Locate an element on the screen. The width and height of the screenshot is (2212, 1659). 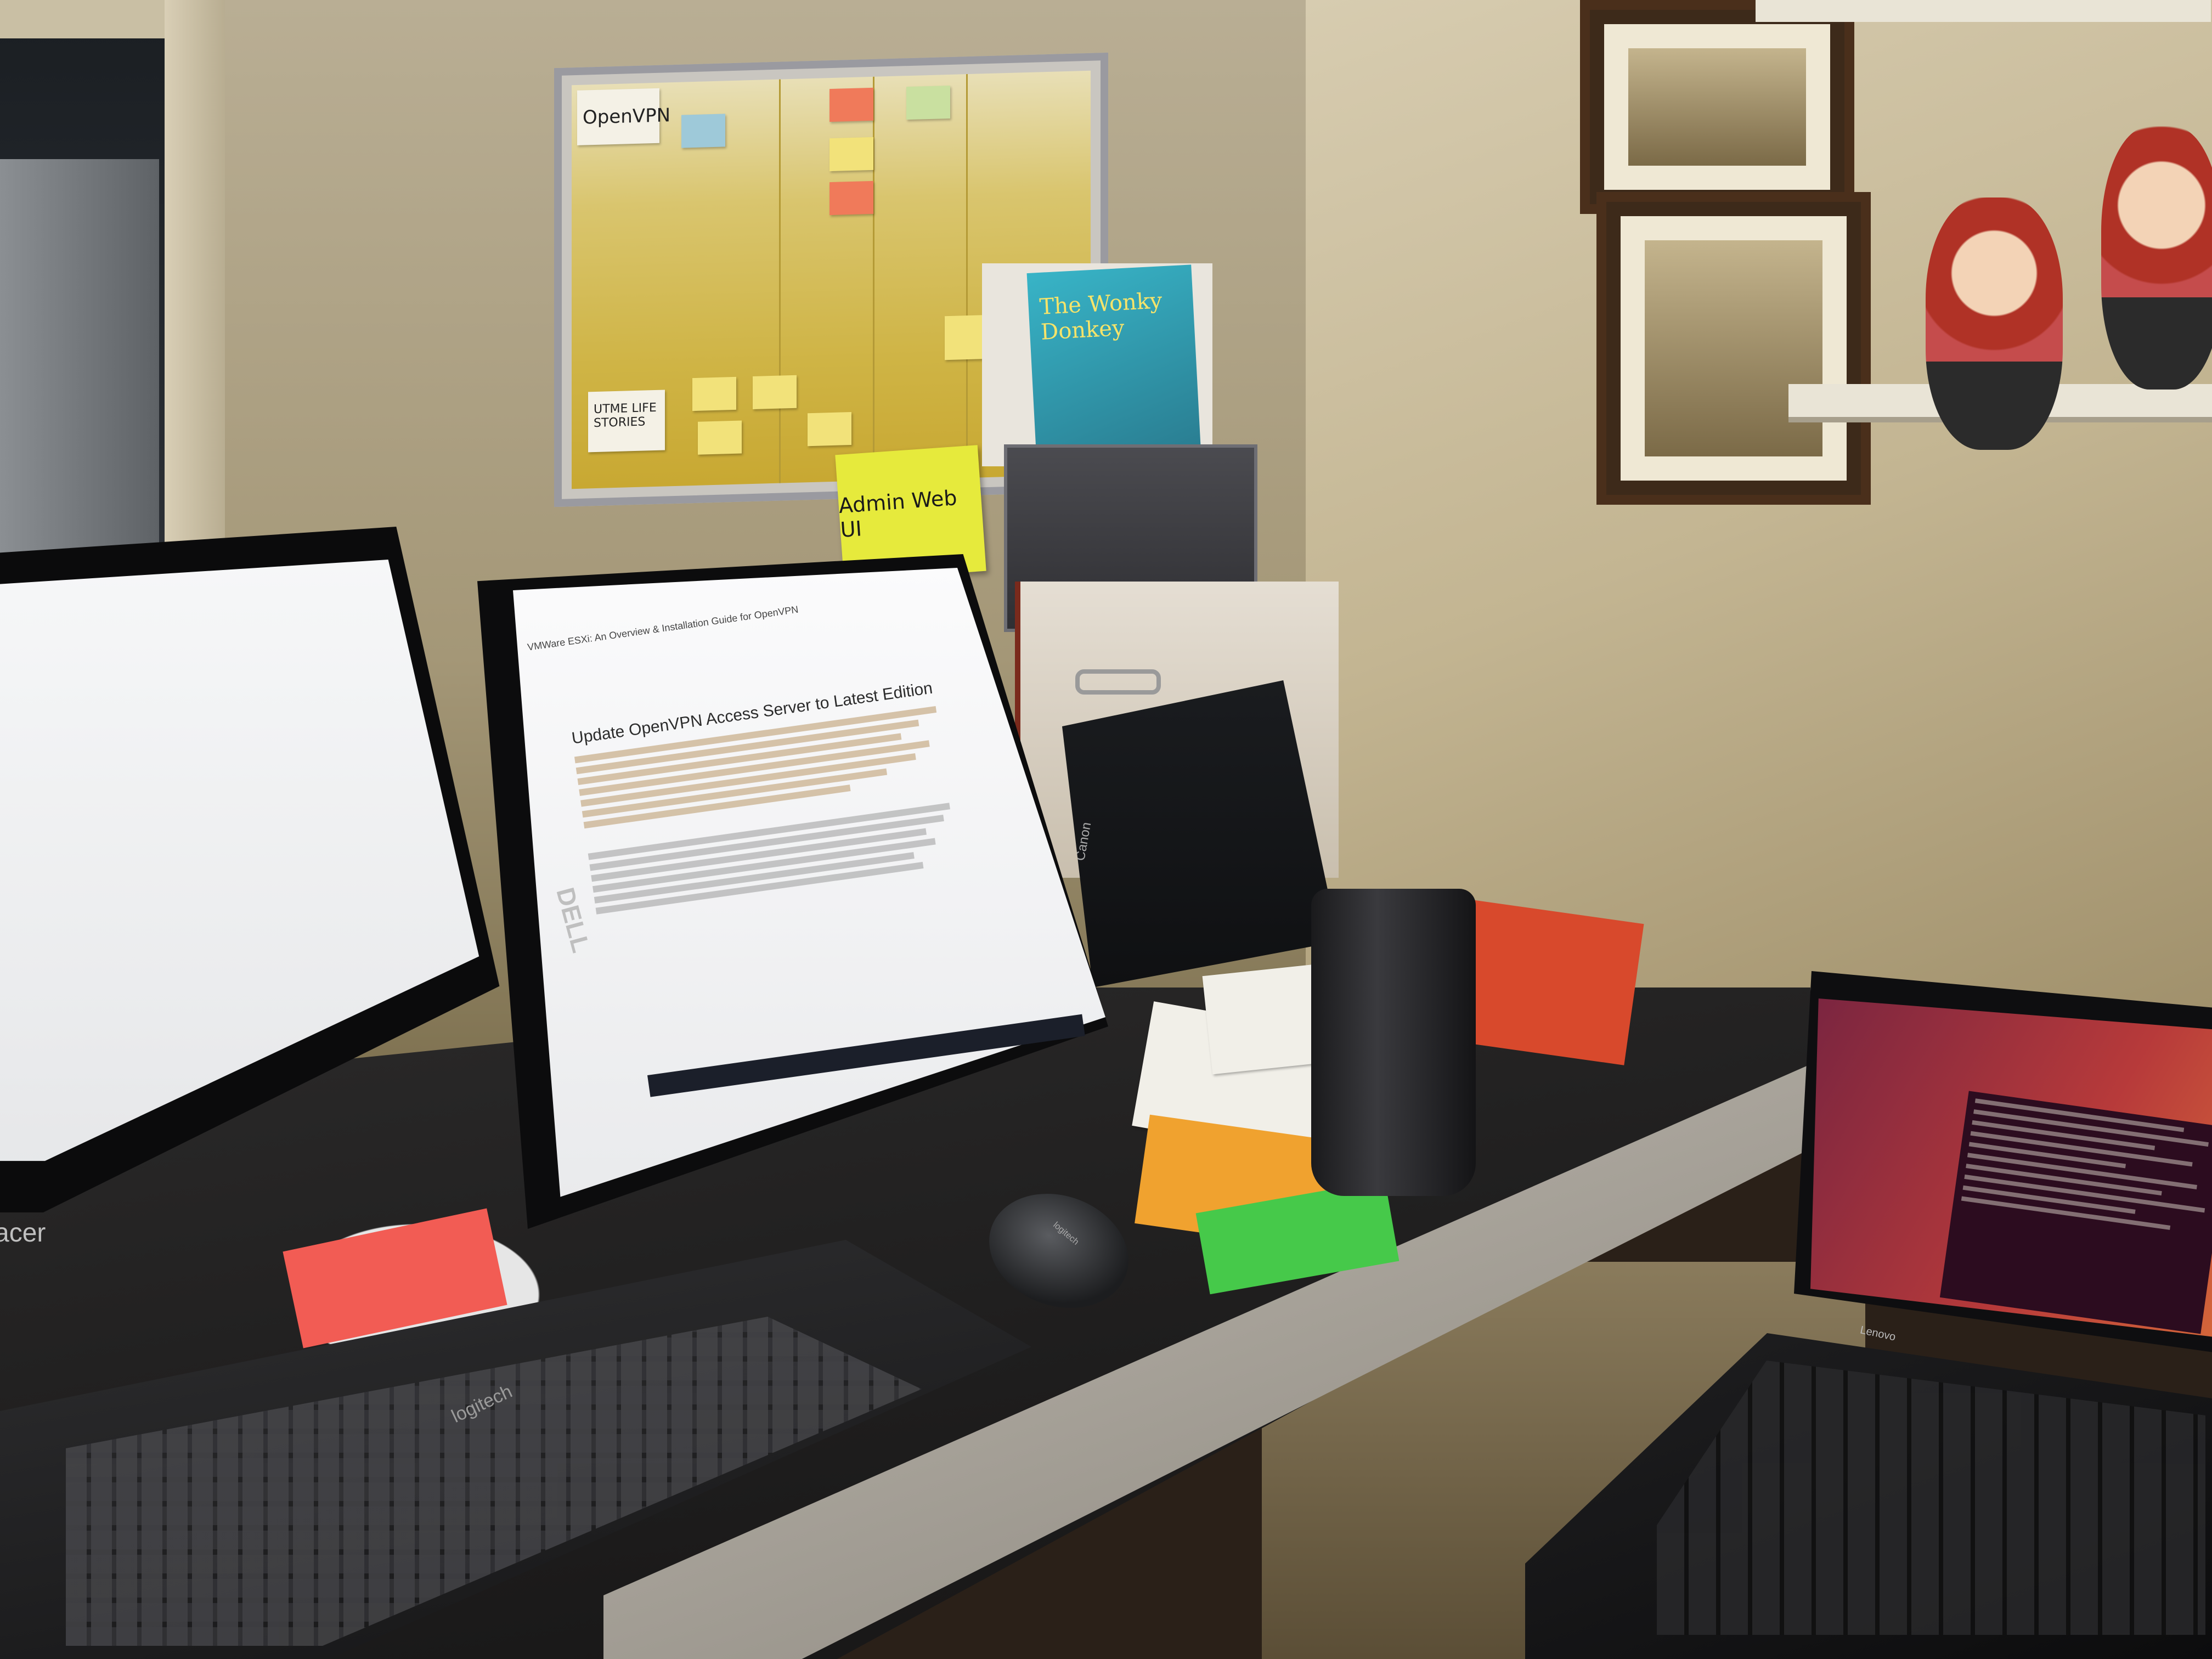
board-header-note: OpenVPN is located at coordinates (623, 116).